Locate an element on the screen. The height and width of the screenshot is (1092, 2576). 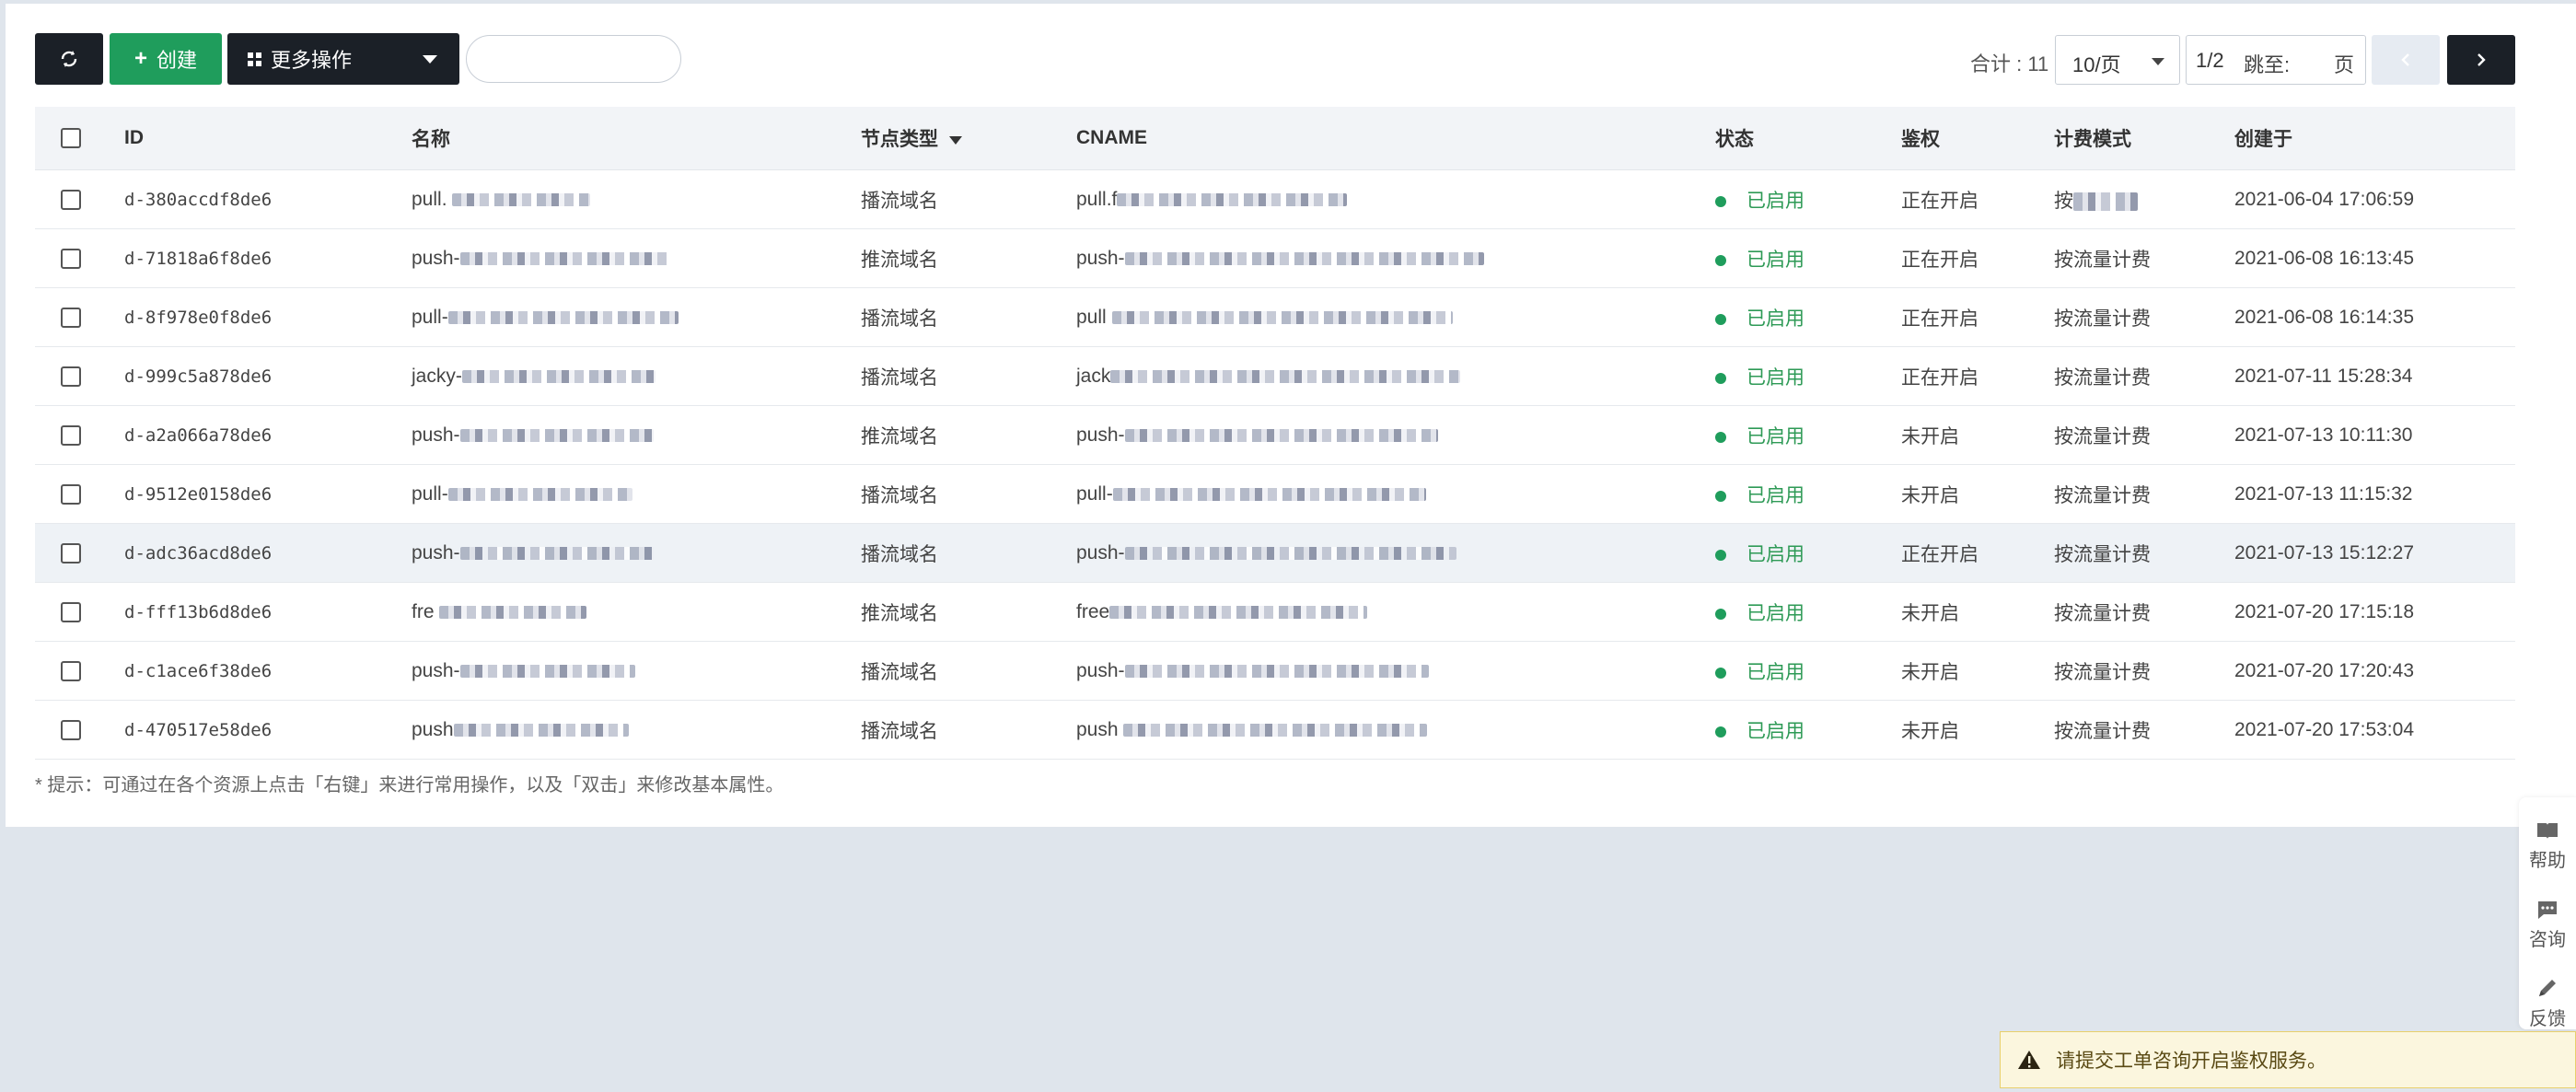
row-name-text: pull. is located at coordinates (429, 199).